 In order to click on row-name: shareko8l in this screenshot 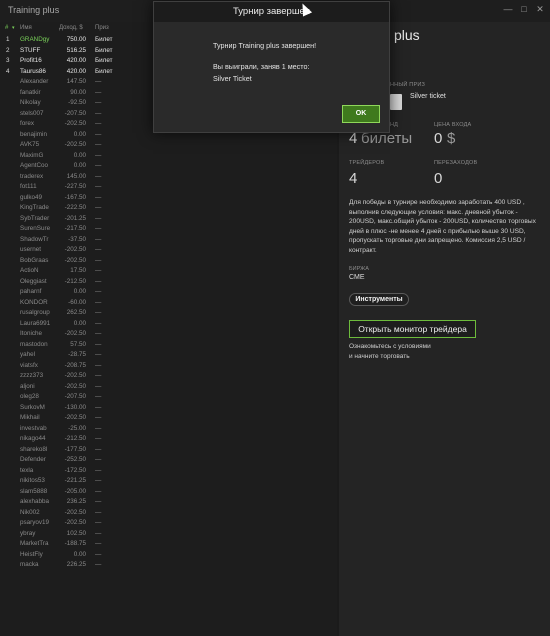, I will do `click(34, 449)`.